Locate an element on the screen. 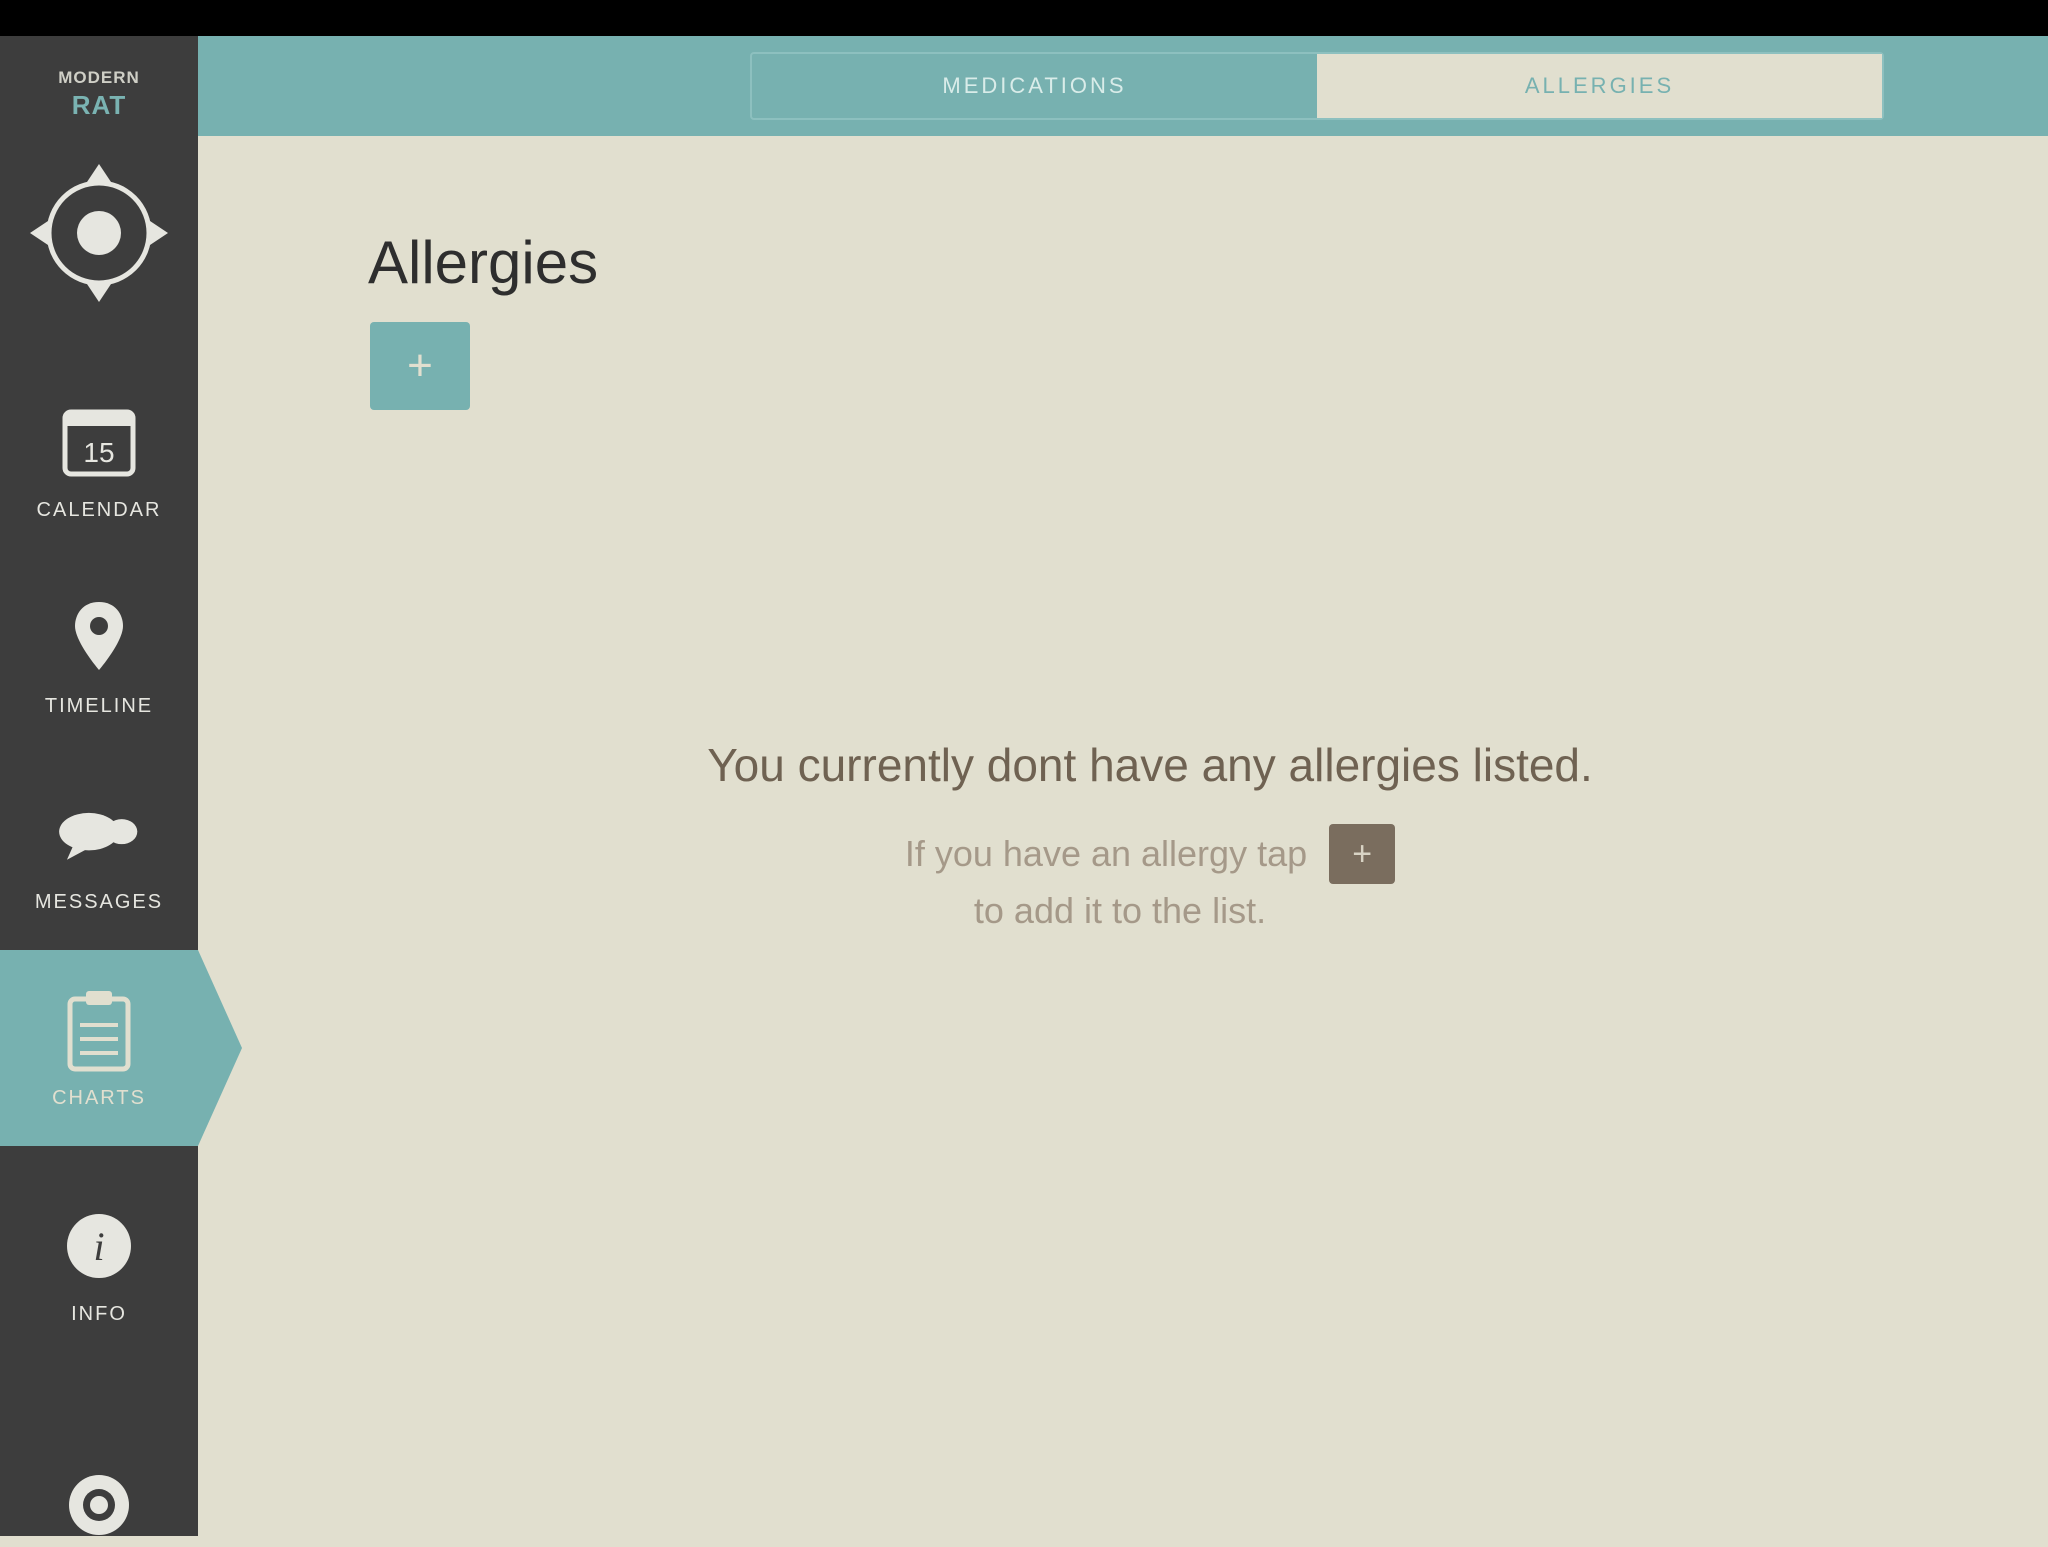 The height and width of the screenshot is (1547, 2048). inline-plus-button: + is located at coordinates (1362, 854).